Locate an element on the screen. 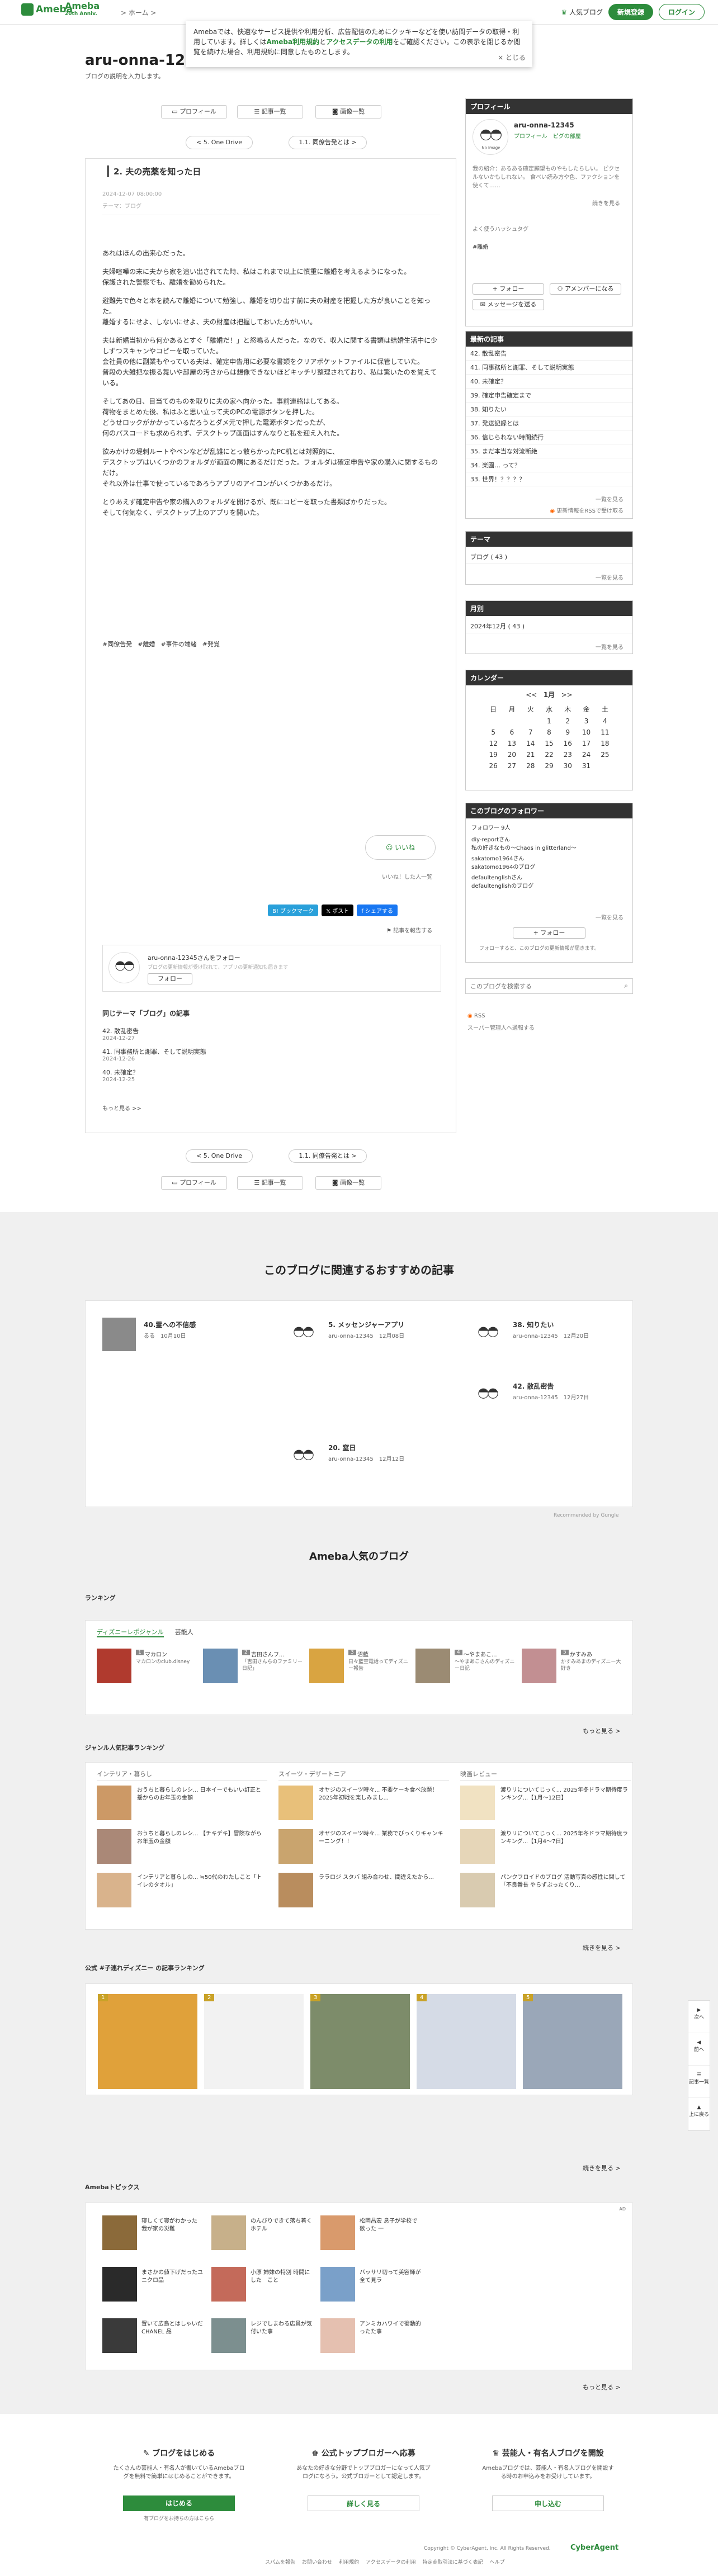 This screenshot has height=2576, width=718. hashtag-link: #発覚 is located at coordinates (211, 644).